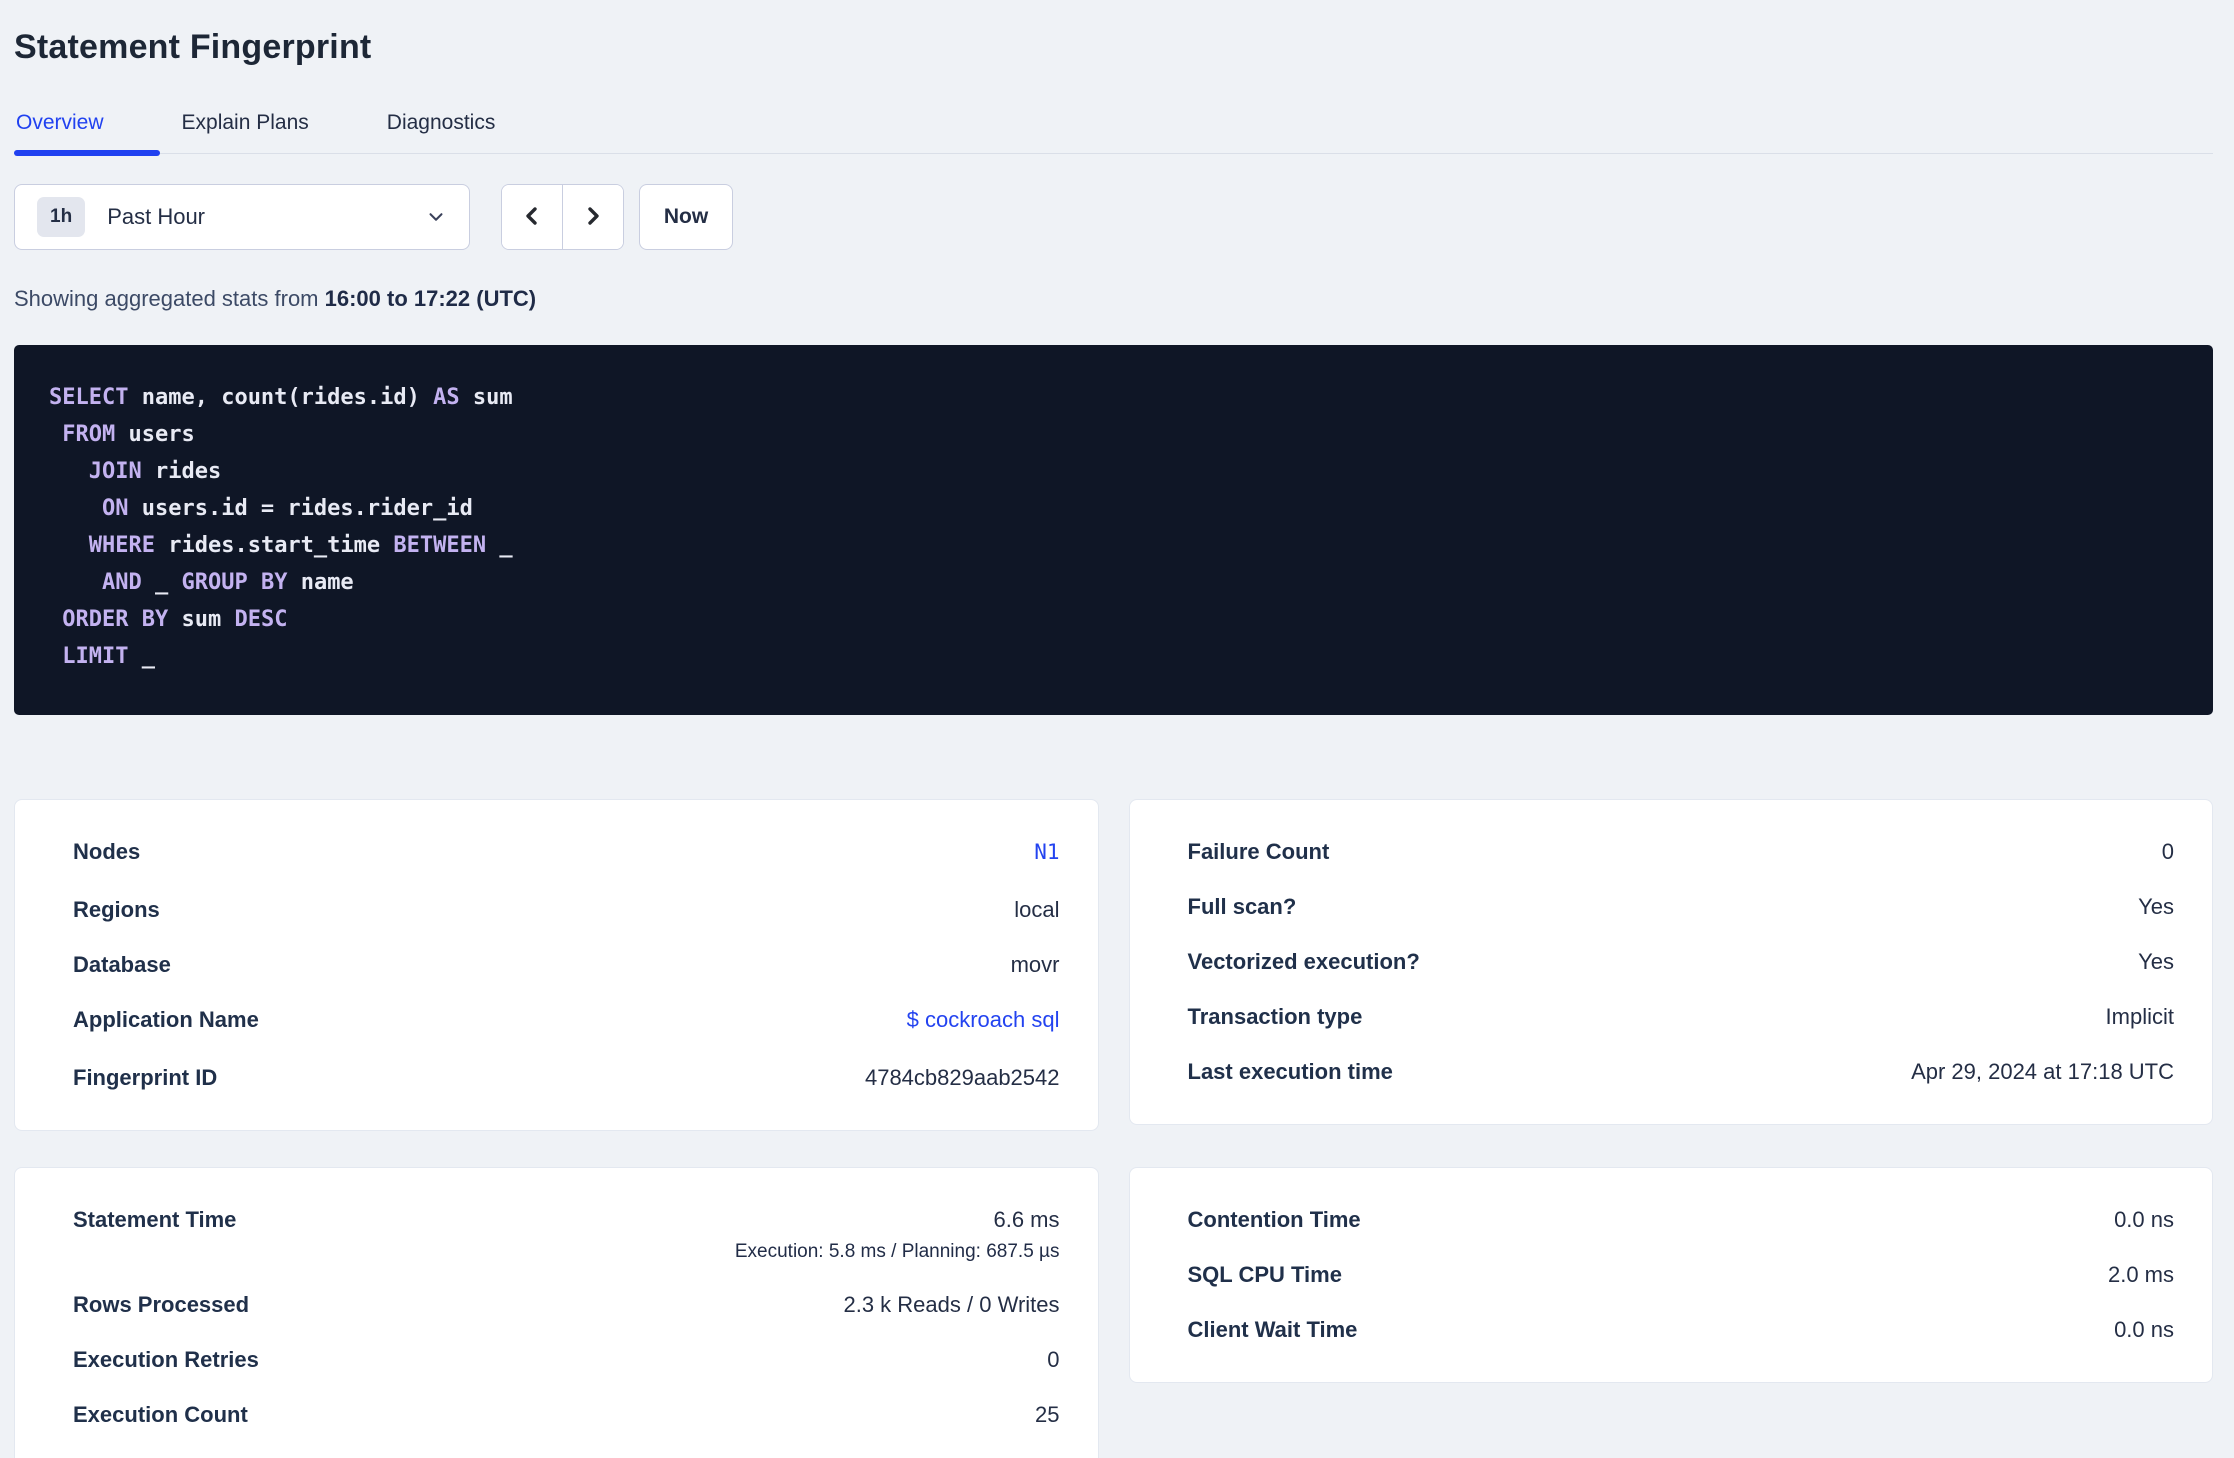 The image size is (2234, 1458). I want to click on time-controls: 1h Past Hour Now, so click(1113, 217).